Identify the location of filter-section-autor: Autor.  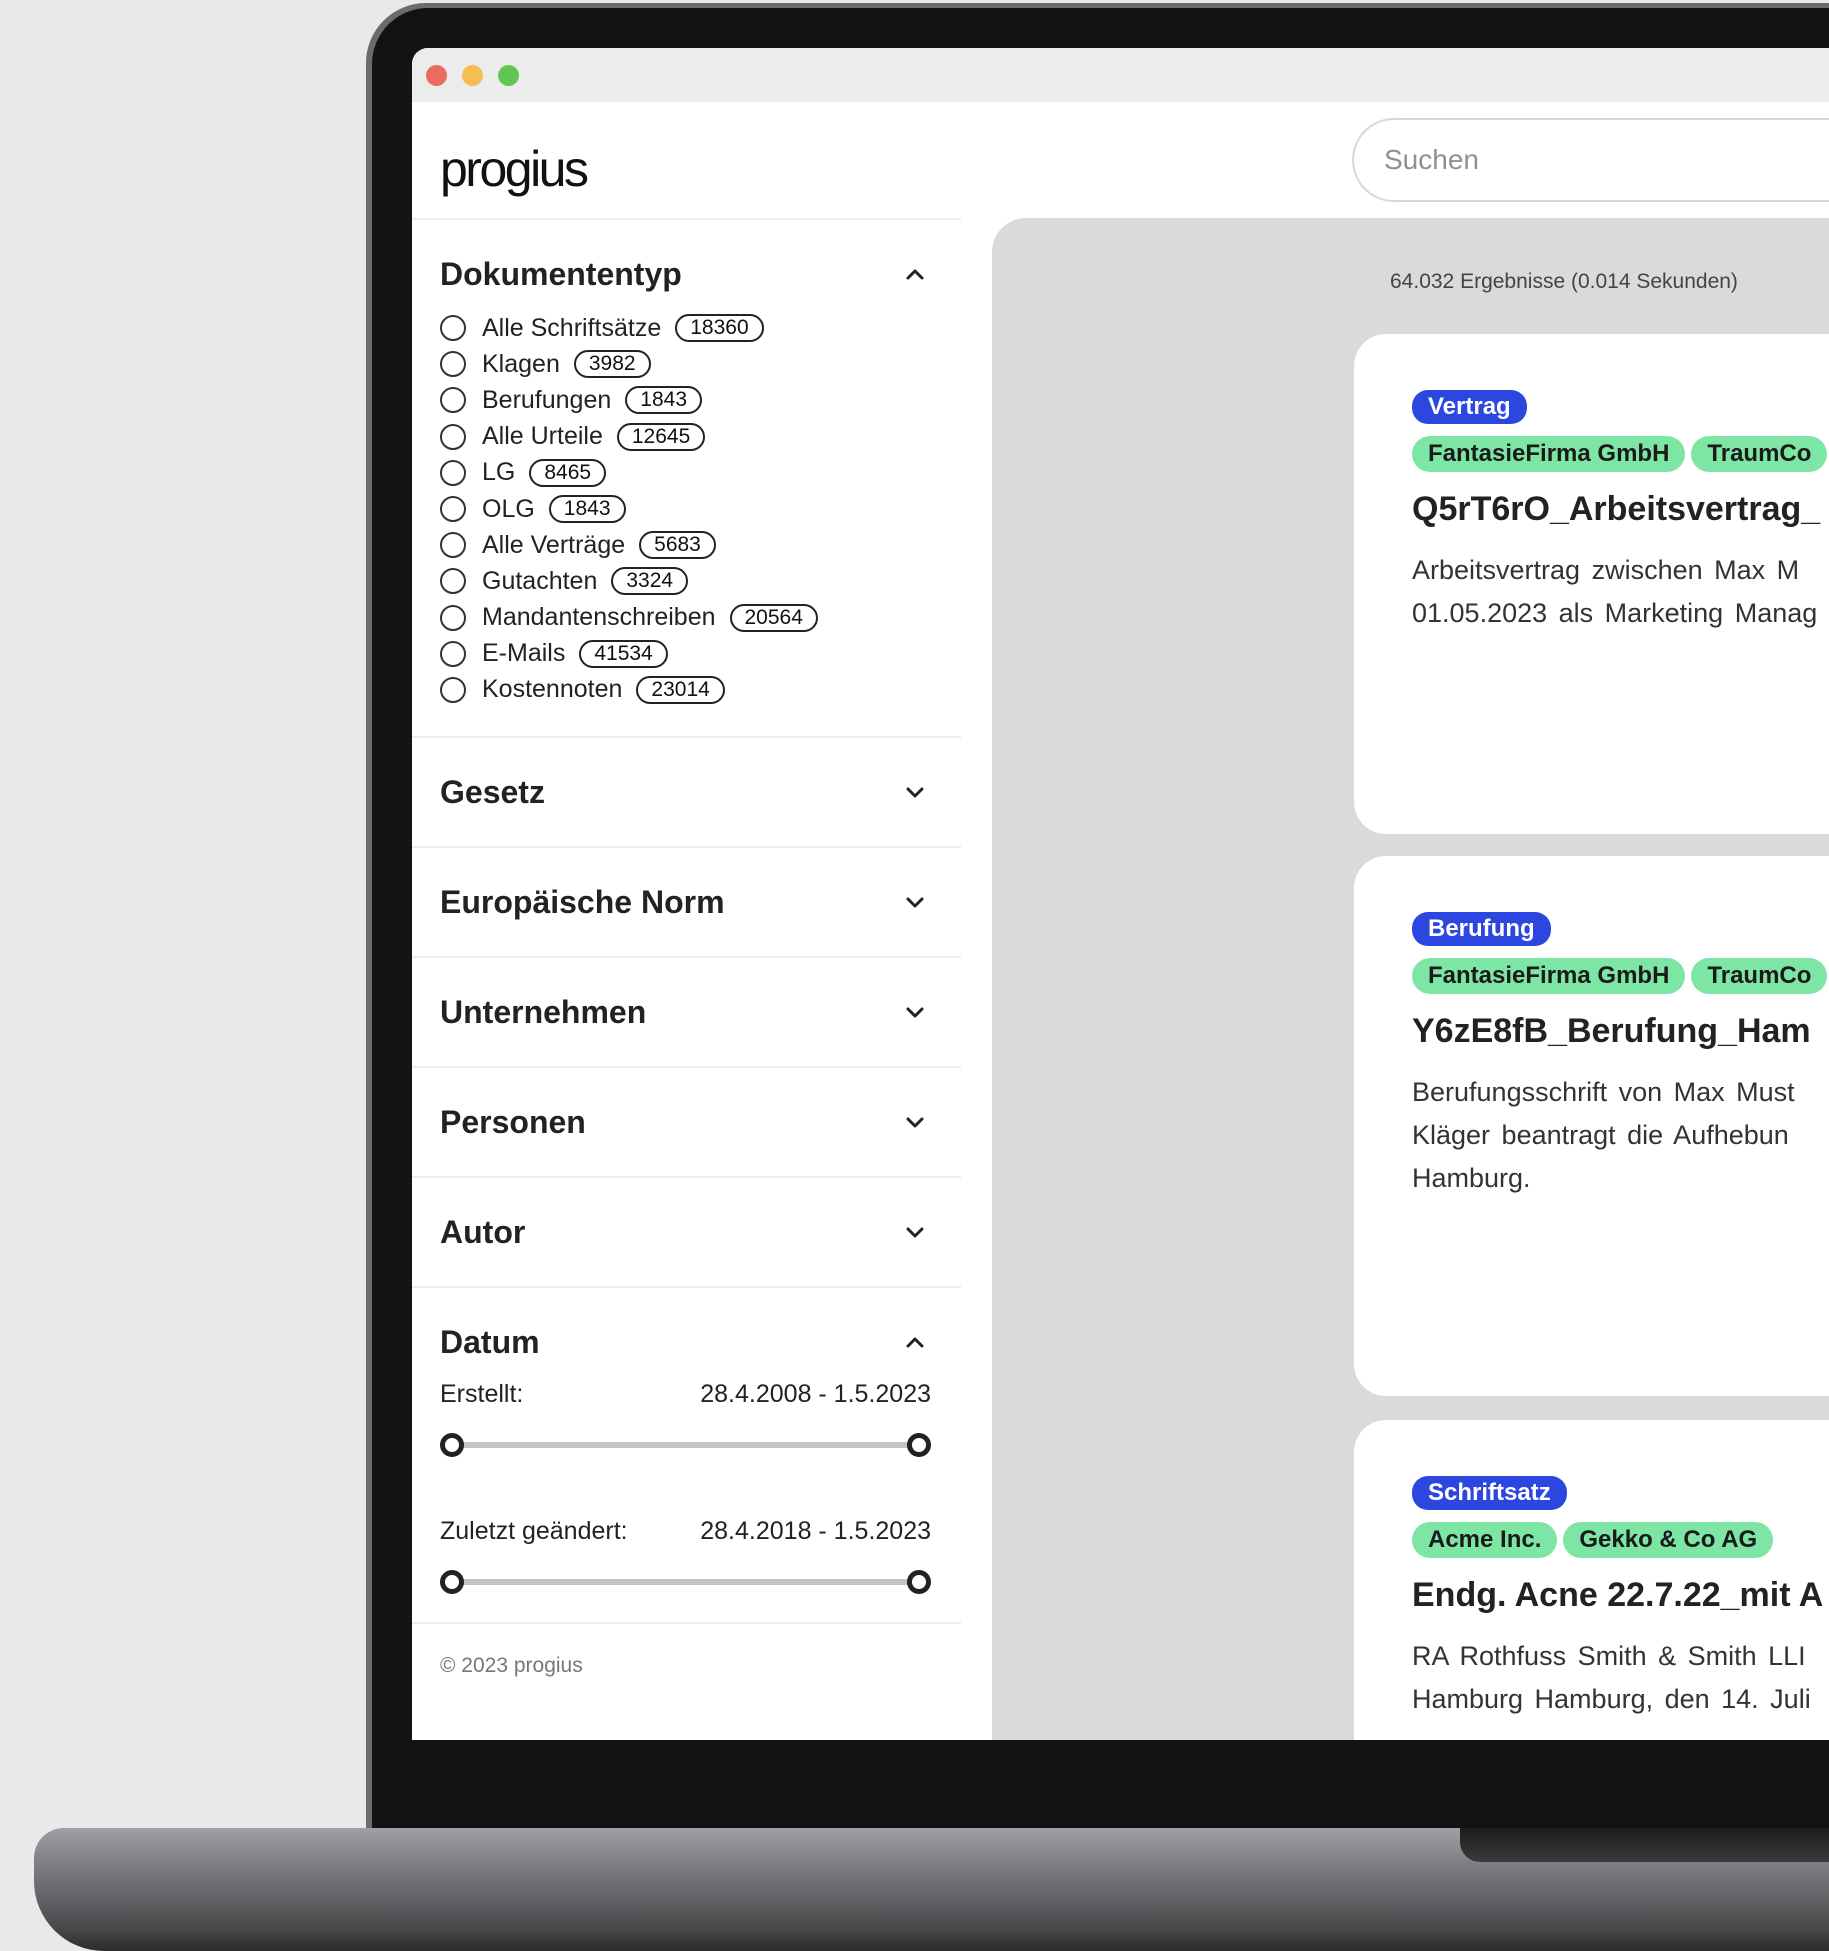
(686, 1233).